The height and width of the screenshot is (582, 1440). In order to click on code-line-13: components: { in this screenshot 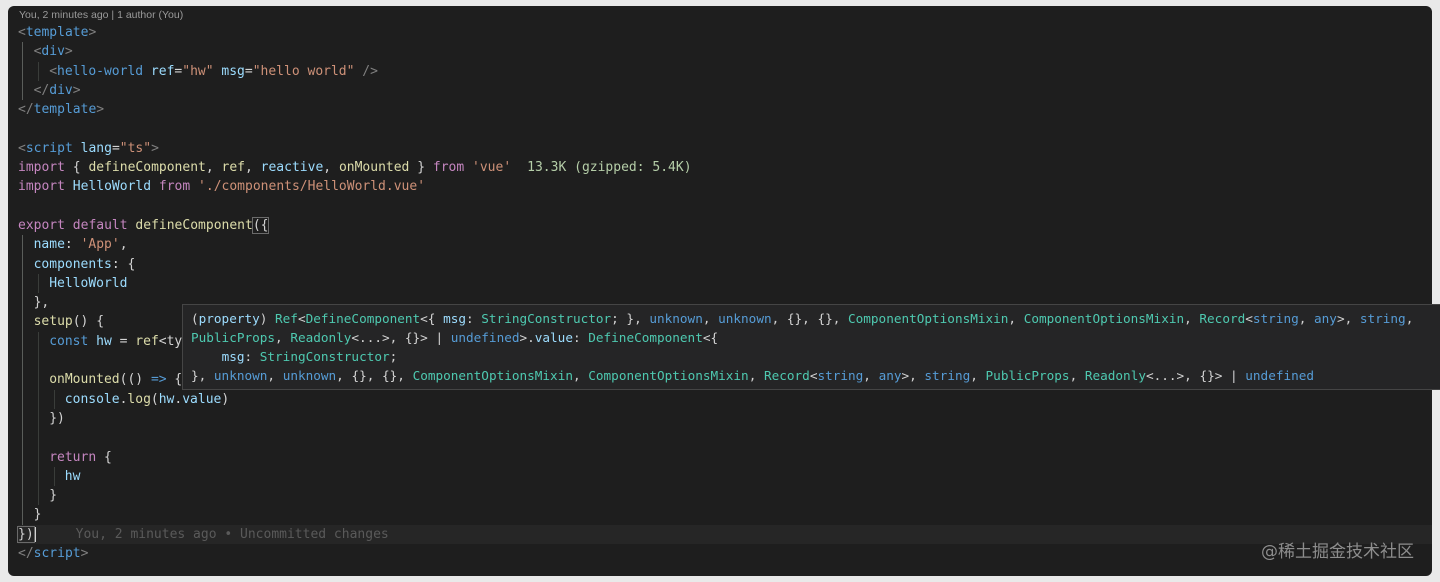, I will do `click(725, 264)`.